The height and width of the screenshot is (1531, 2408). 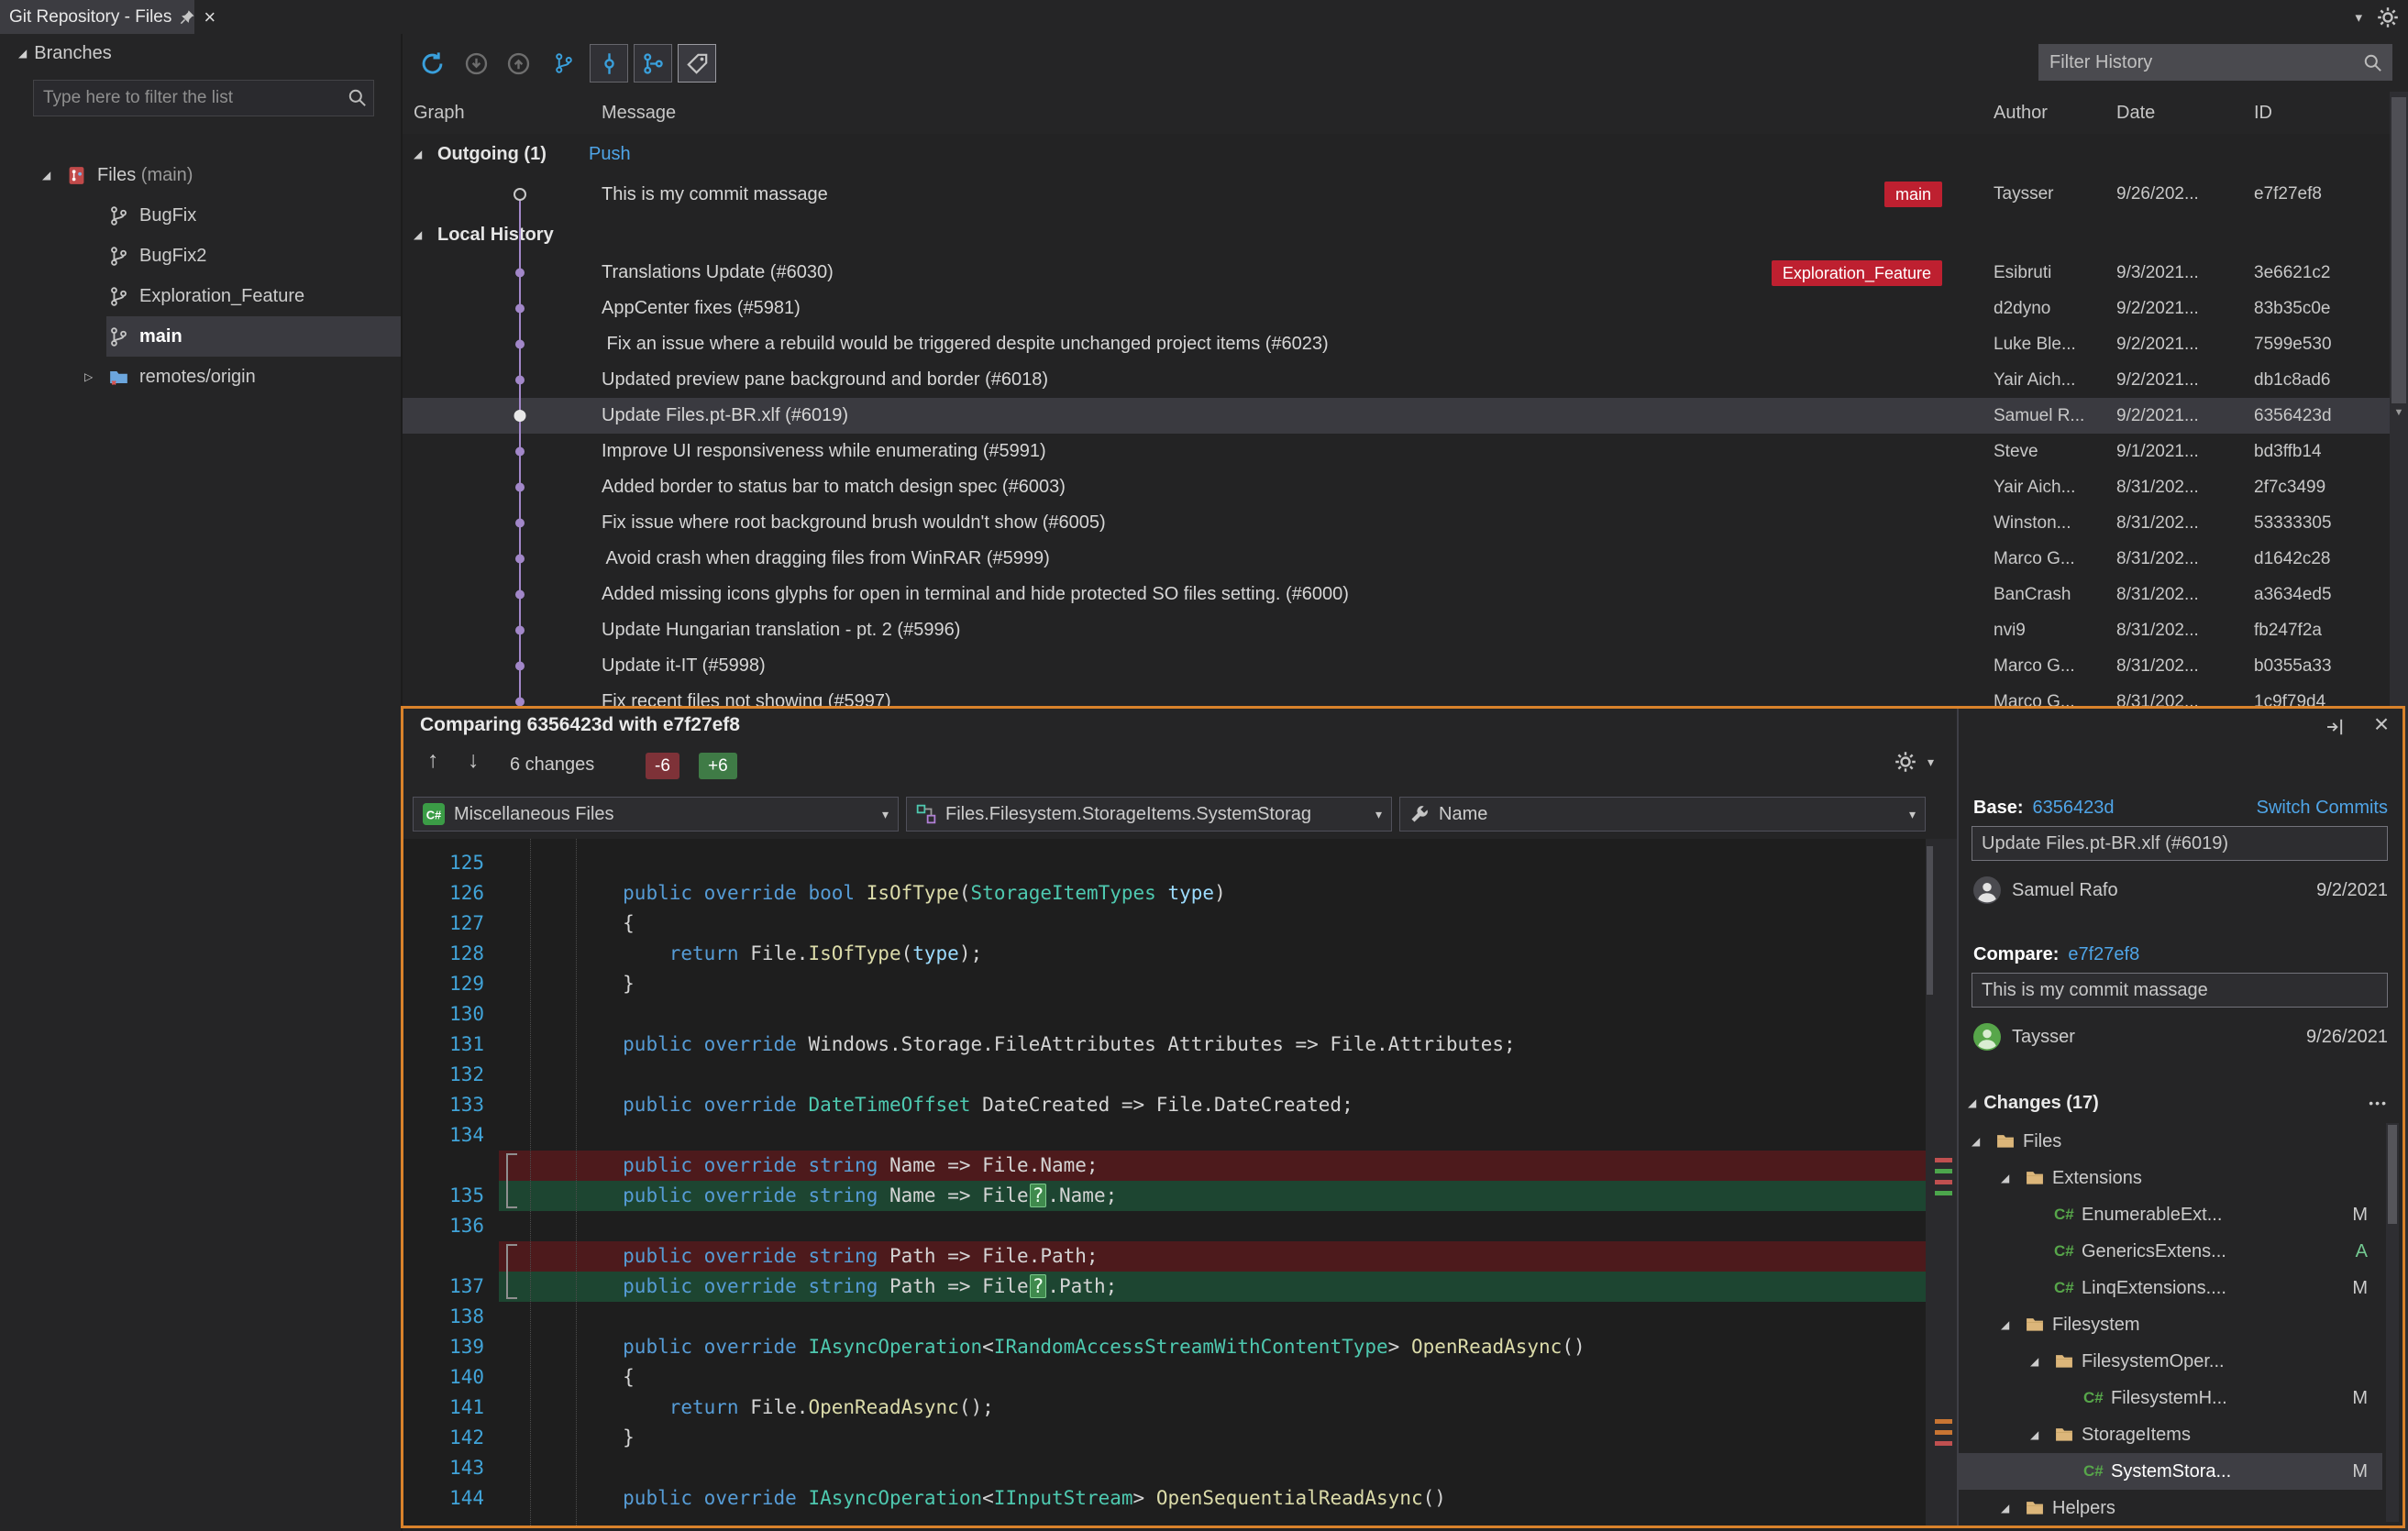 What do you see at coordinates (2055, 114) in the screenshot?
I see `column-header-author: Author` at bounding box center [2055, 114].